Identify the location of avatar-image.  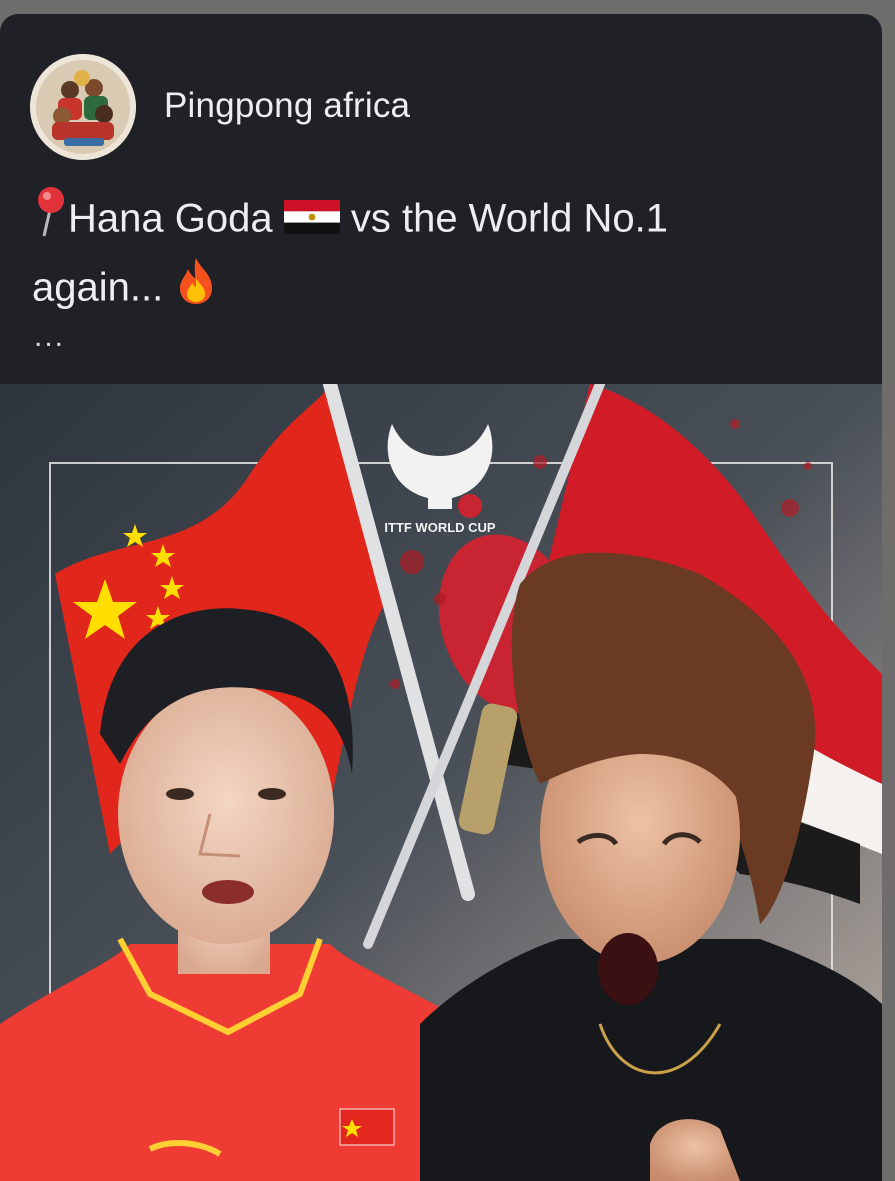
(83, 107).